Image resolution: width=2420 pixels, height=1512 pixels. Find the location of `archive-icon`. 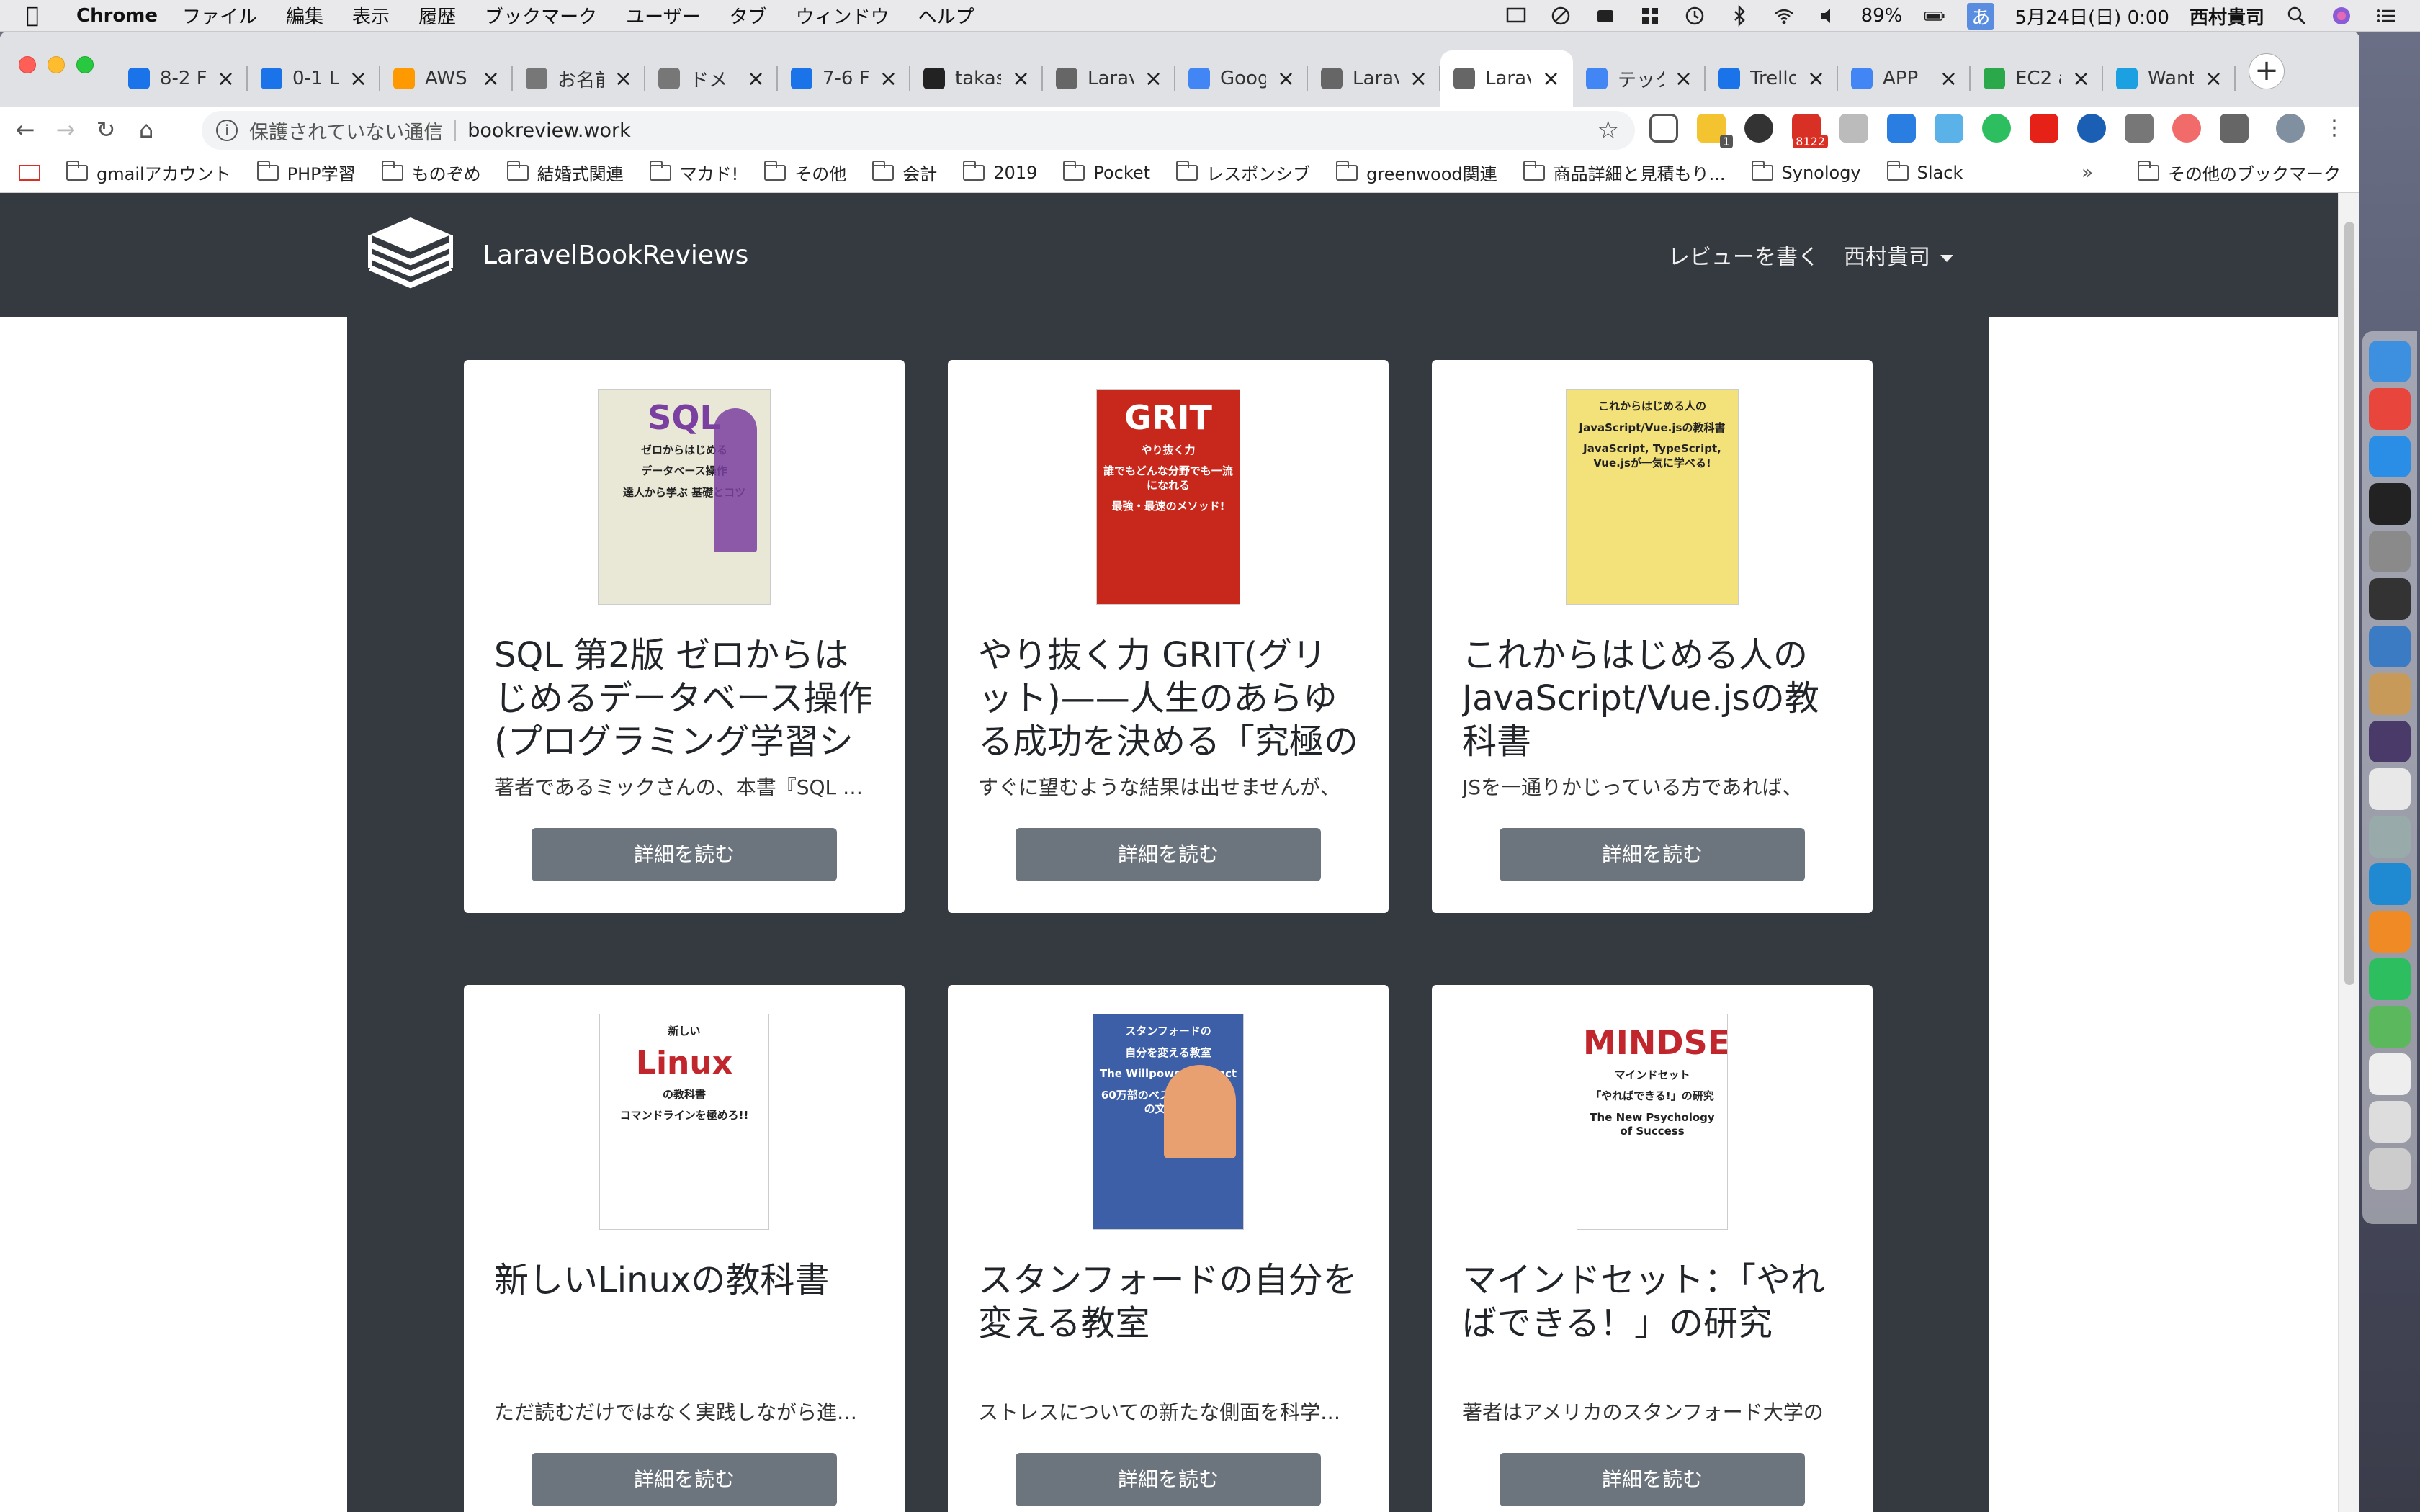

archive-icon is located at coordinates (2390, 694).